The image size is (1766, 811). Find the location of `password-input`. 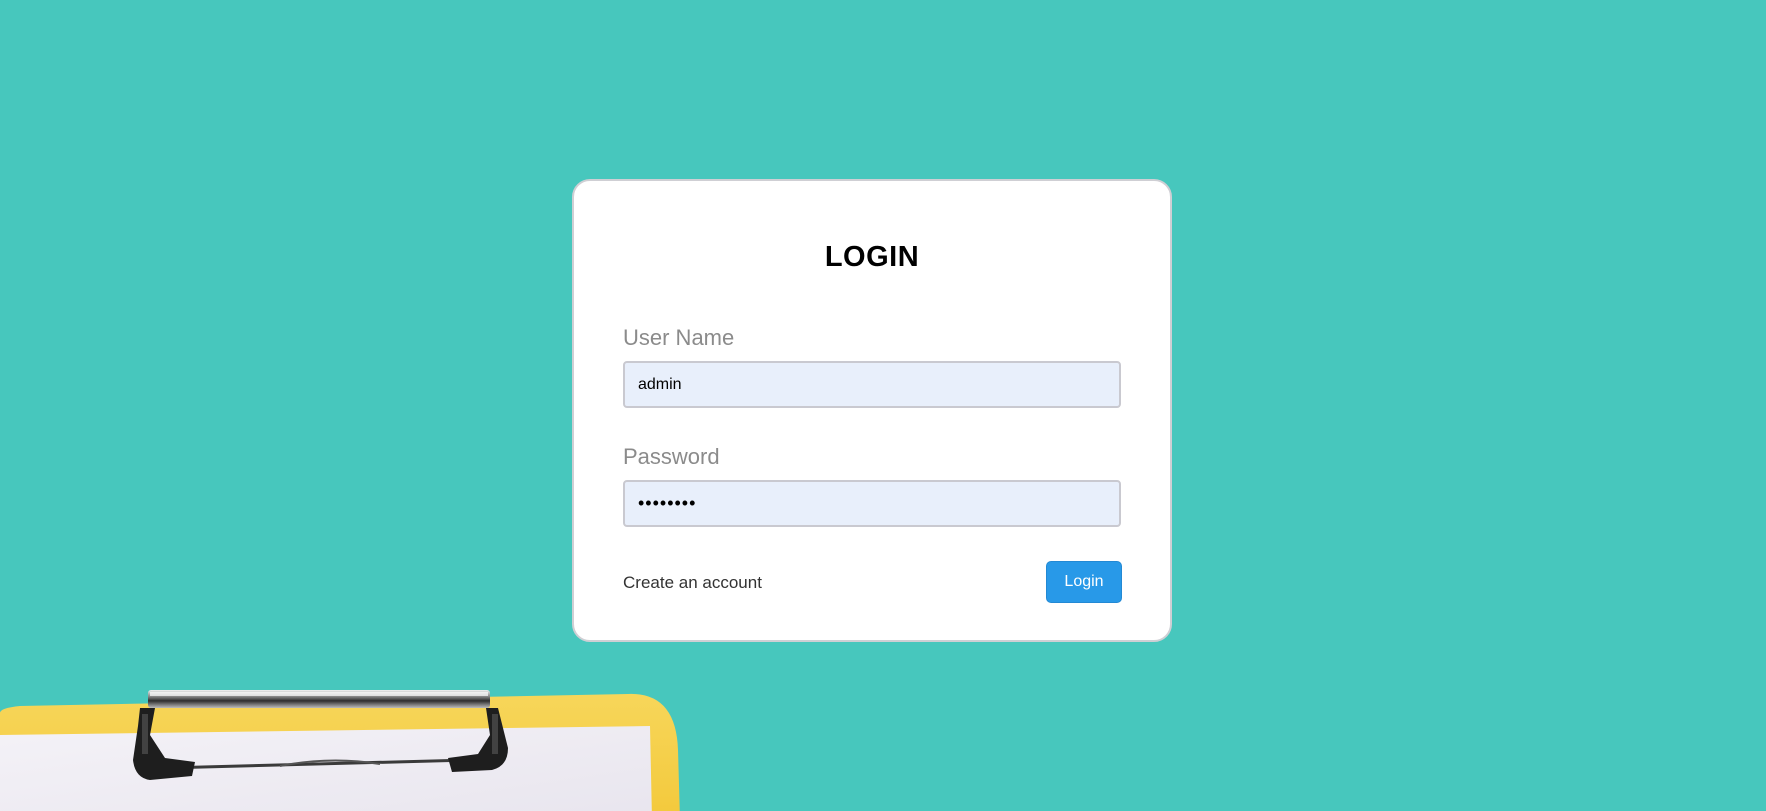

password-input is located at coordinates (872, 503).